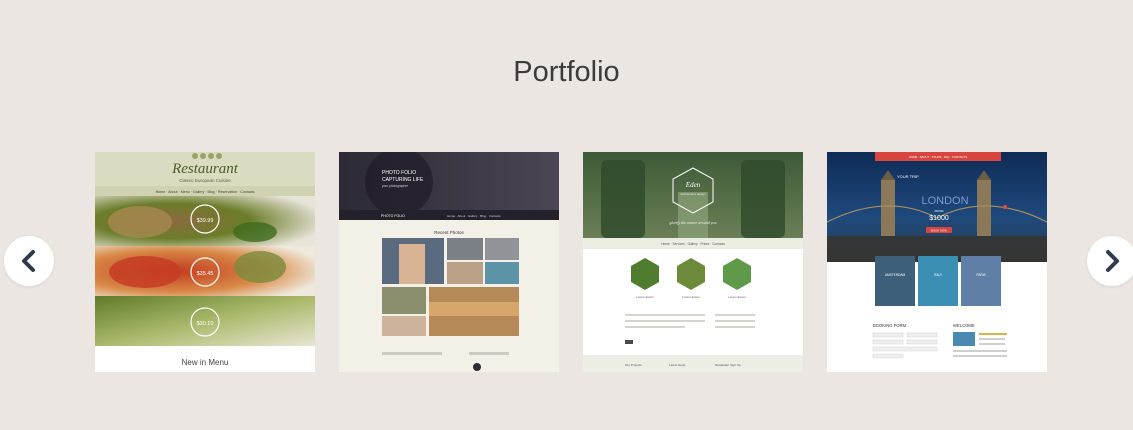  I want to click on travel-logo: YOUR TRIP, so click(908, 176).